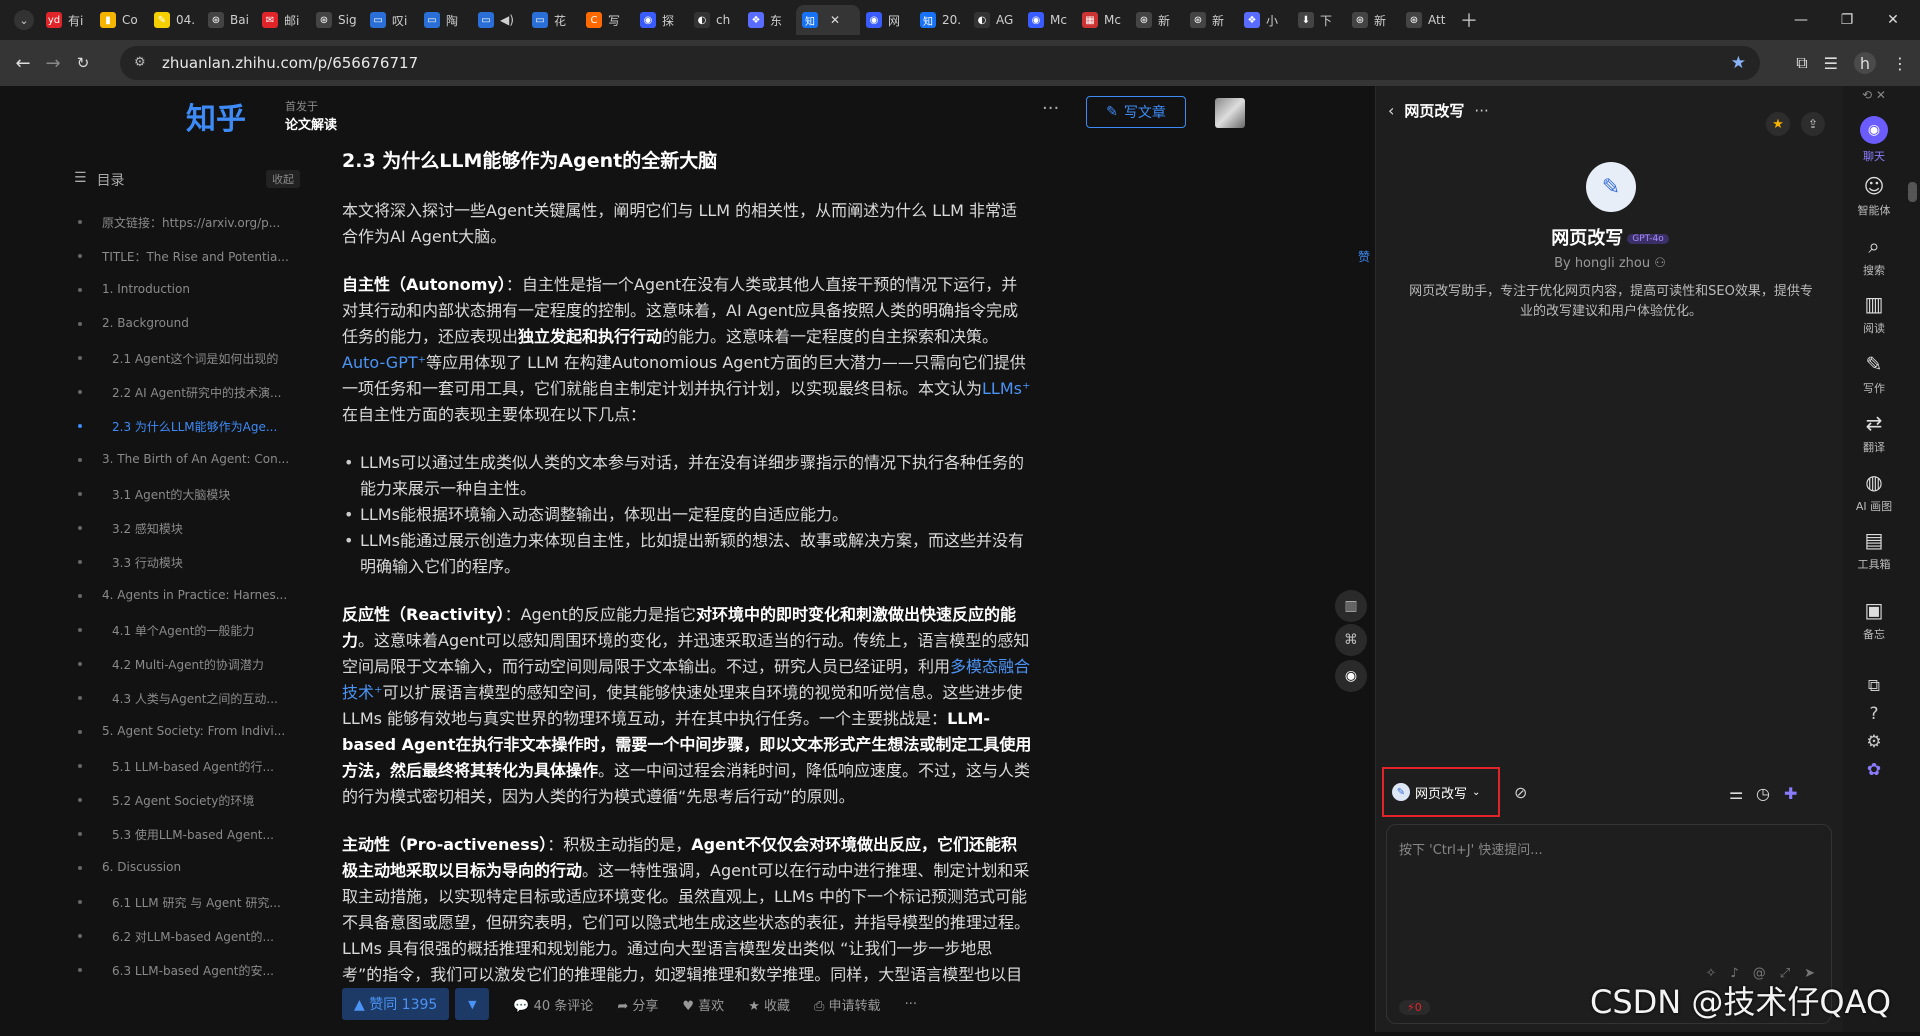 The image size is (1920, 1036). I want to click on site-info-icon: ⚙, so click(142, 63).